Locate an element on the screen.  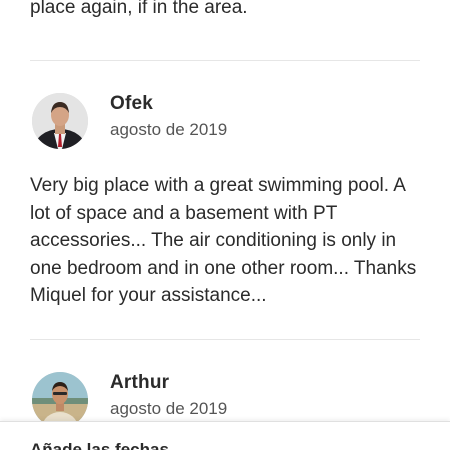
reviewer-photo-arthur is located at coordinates (60, 400).